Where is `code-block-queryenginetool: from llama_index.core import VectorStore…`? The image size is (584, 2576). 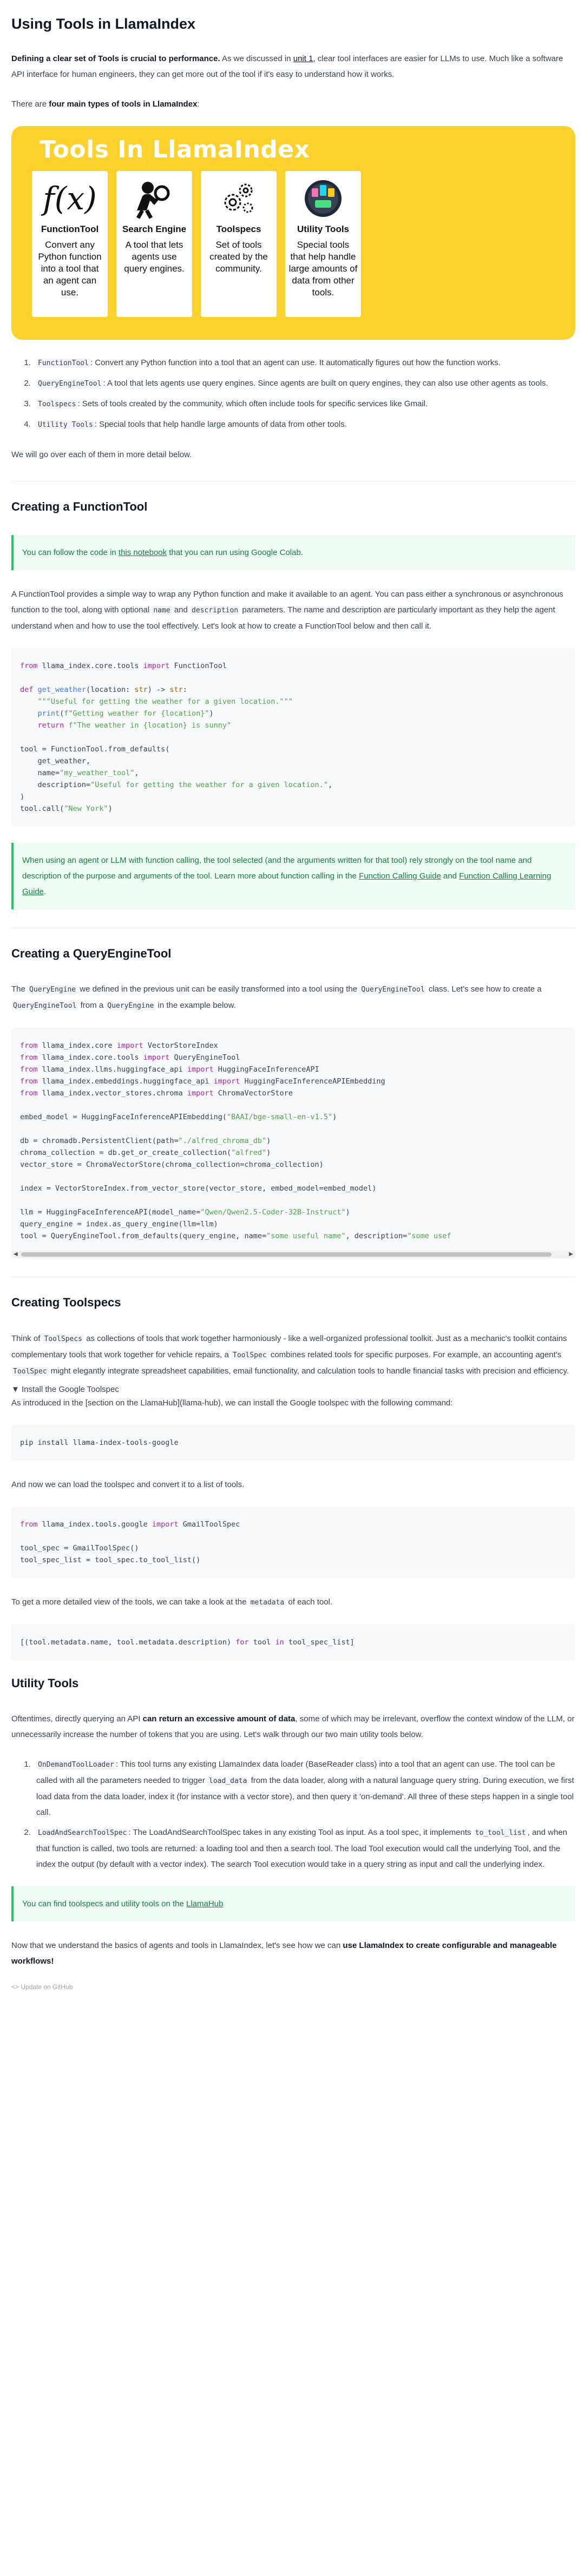 code-block-queryenginetool: from llama_index.core import VectorStore… is located at coordinates (293, 1141).